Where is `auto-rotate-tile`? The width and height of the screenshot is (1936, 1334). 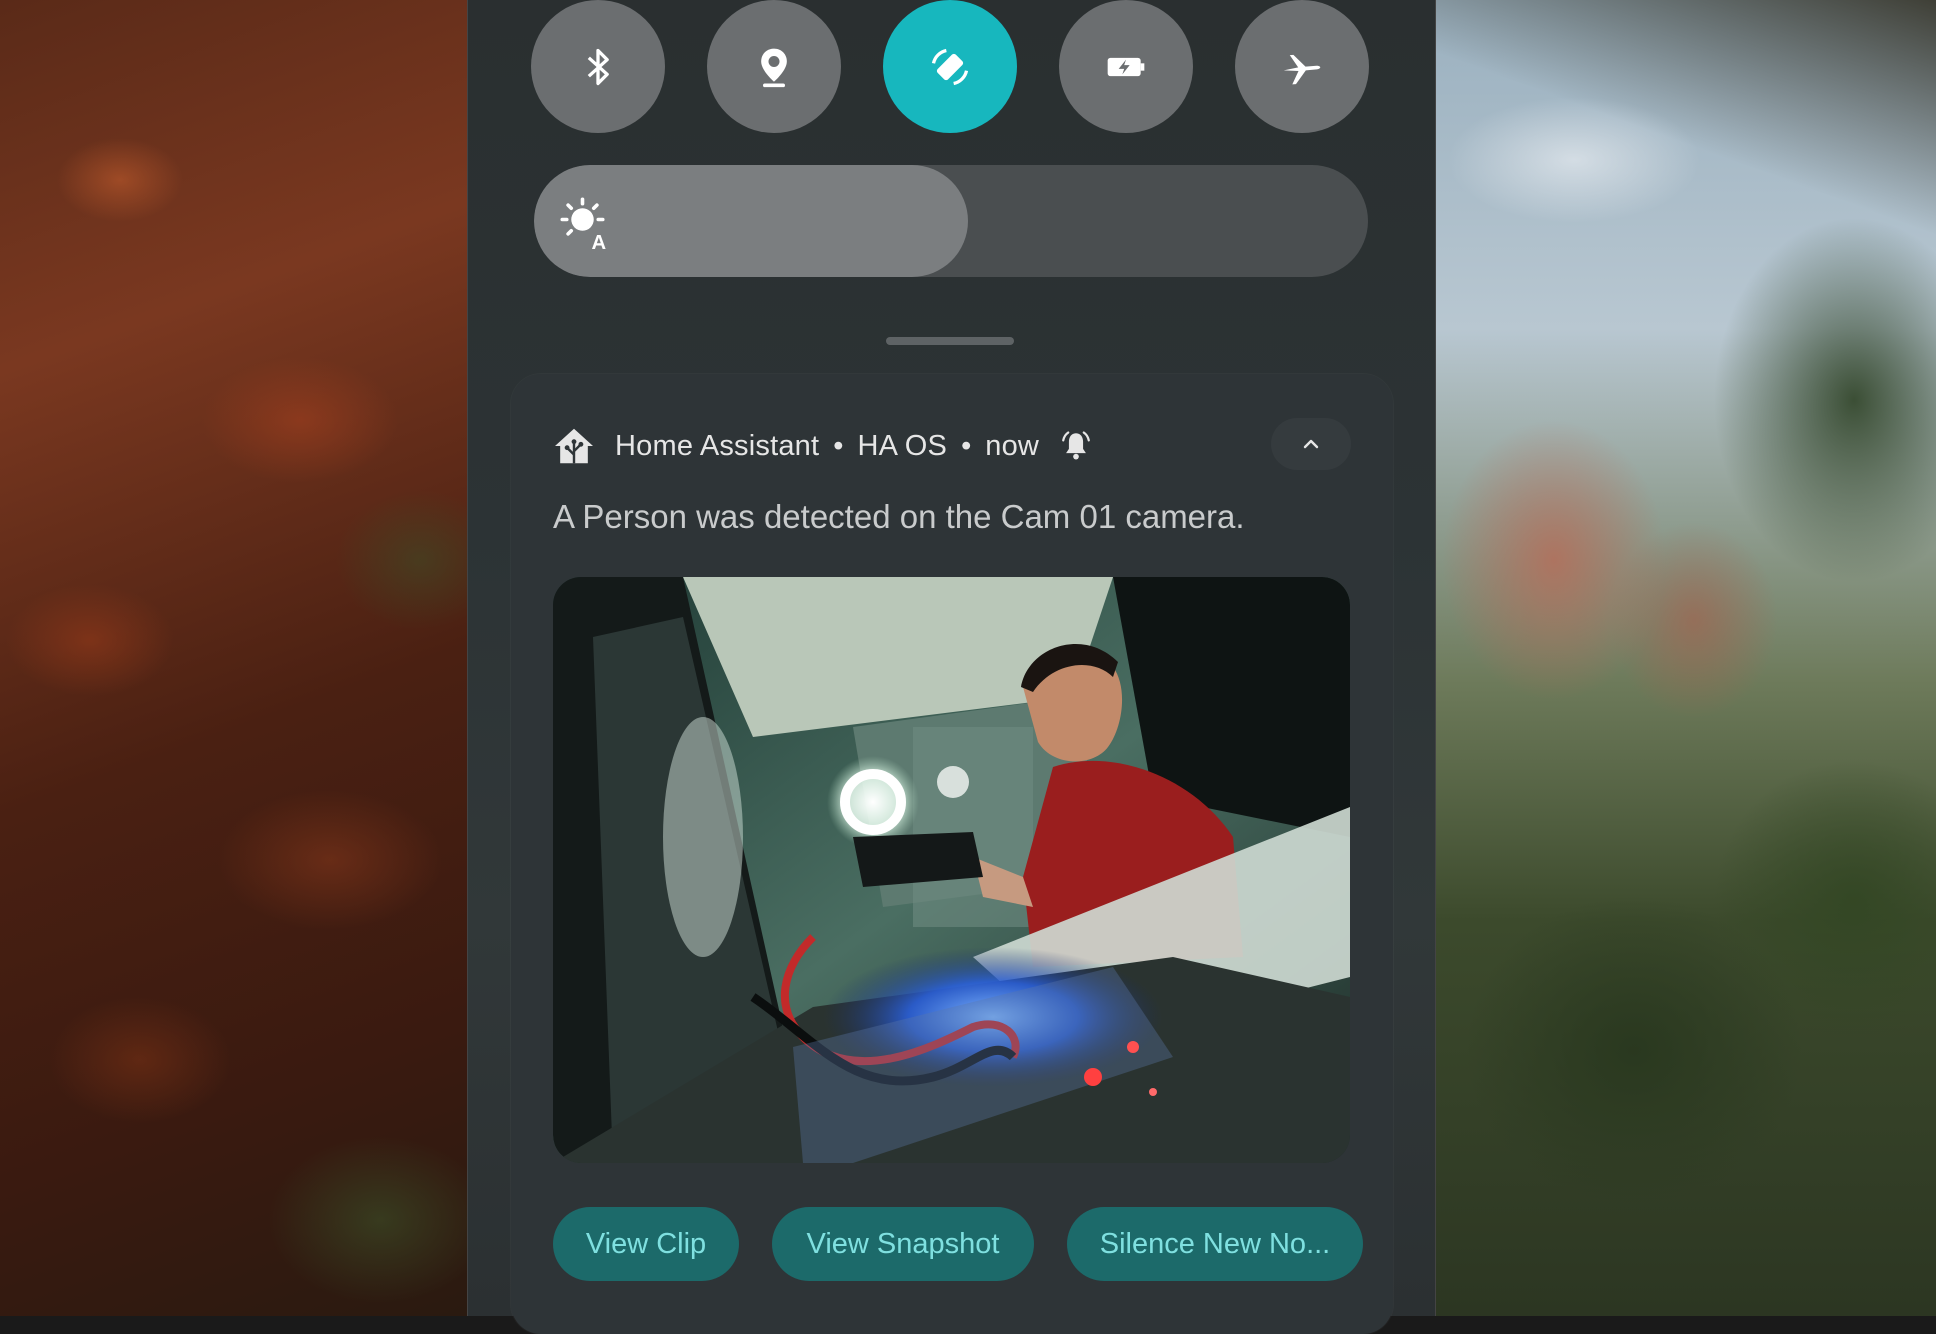
auto-rotate-tile is located at coordinates (950, 66).